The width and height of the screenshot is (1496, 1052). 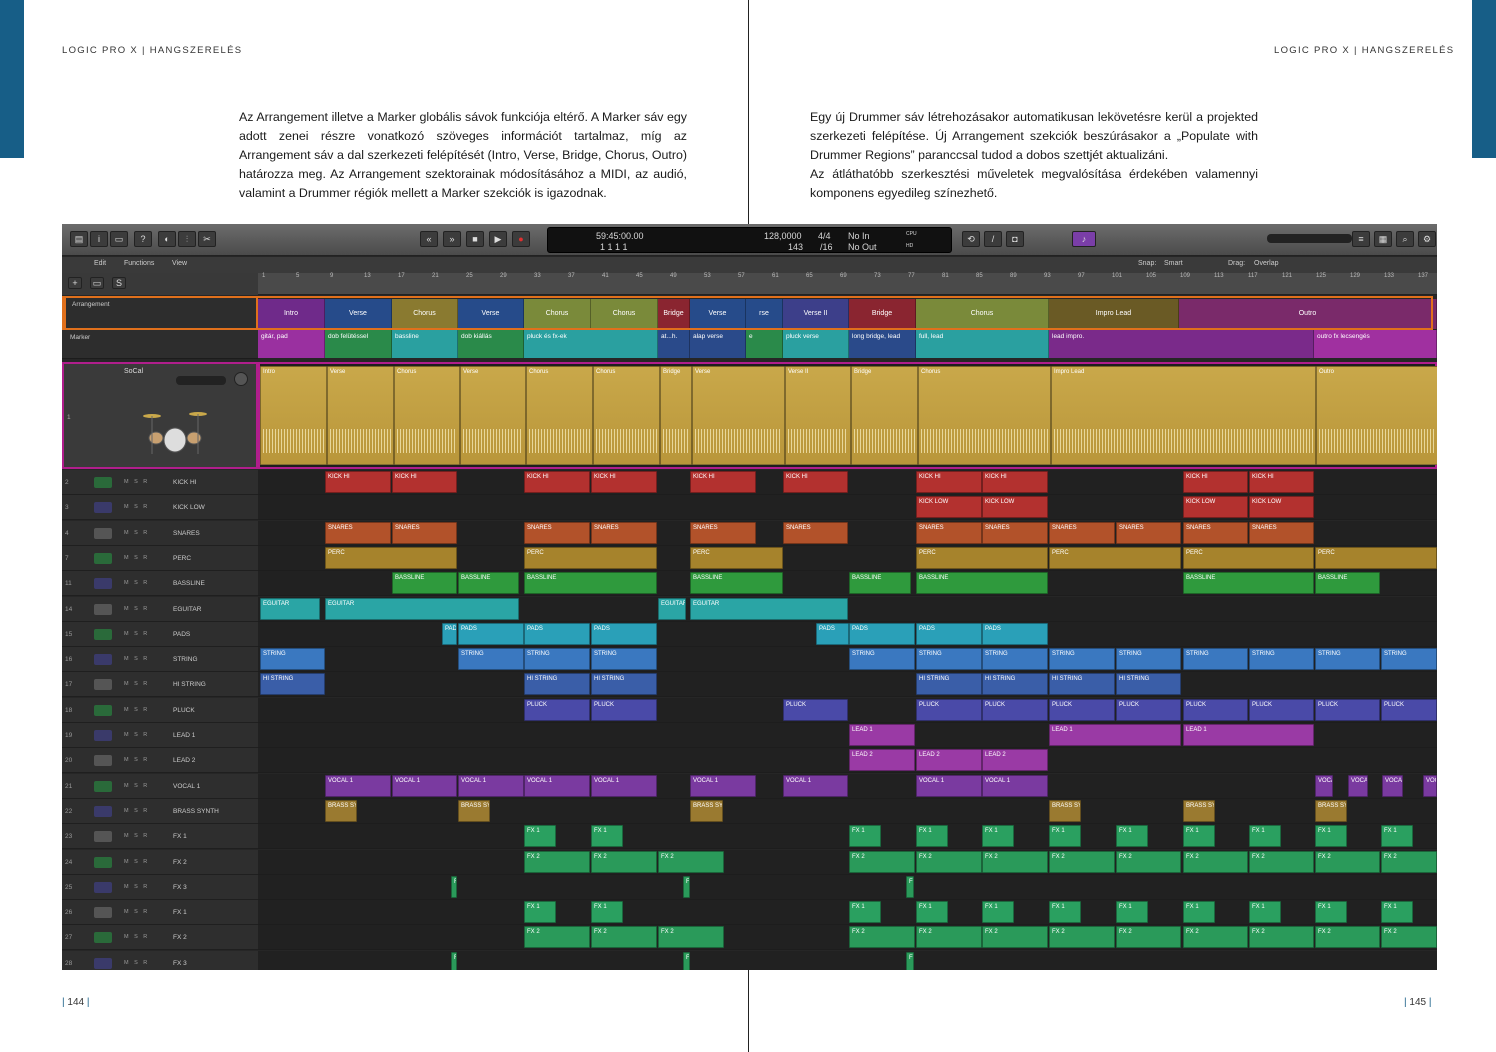 I want to click on track-header: 11 M S R BASSLINE, so click(x=160, y=584).